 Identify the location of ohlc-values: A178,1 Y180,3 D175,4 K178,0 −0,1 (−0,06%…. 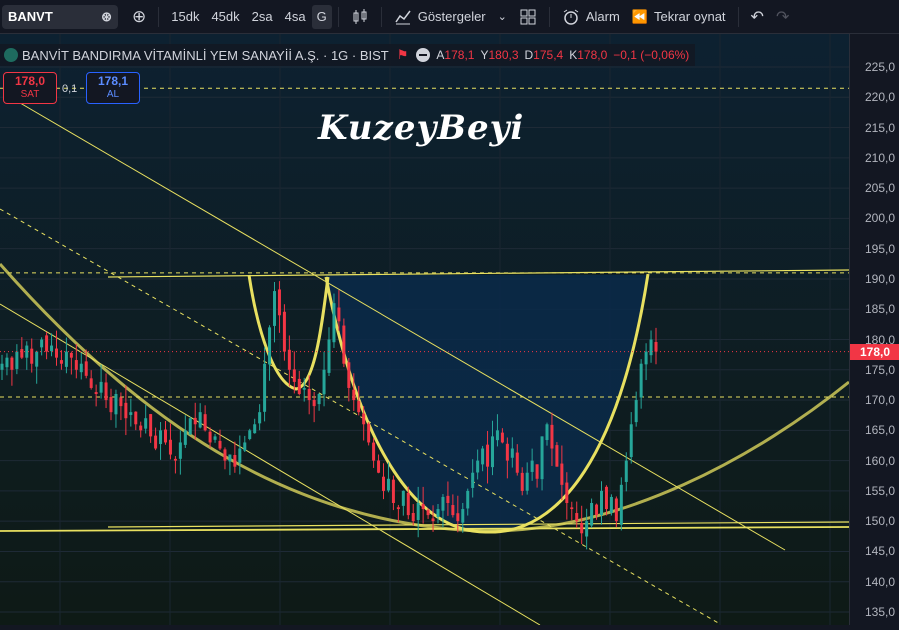
(562, 55).